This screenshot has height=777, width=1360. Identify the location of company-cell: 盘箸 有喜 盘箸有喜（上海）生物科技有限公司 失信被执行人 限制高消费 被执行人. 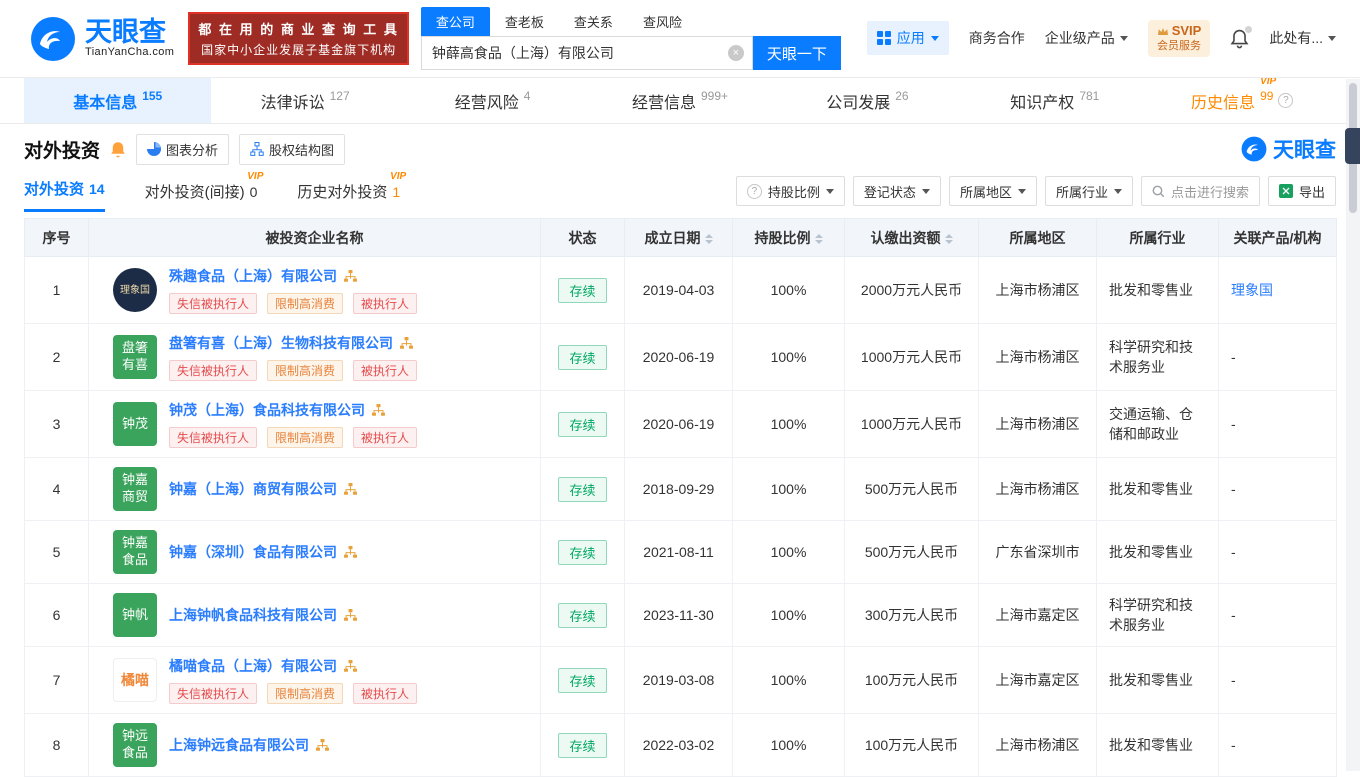
(314, 357).